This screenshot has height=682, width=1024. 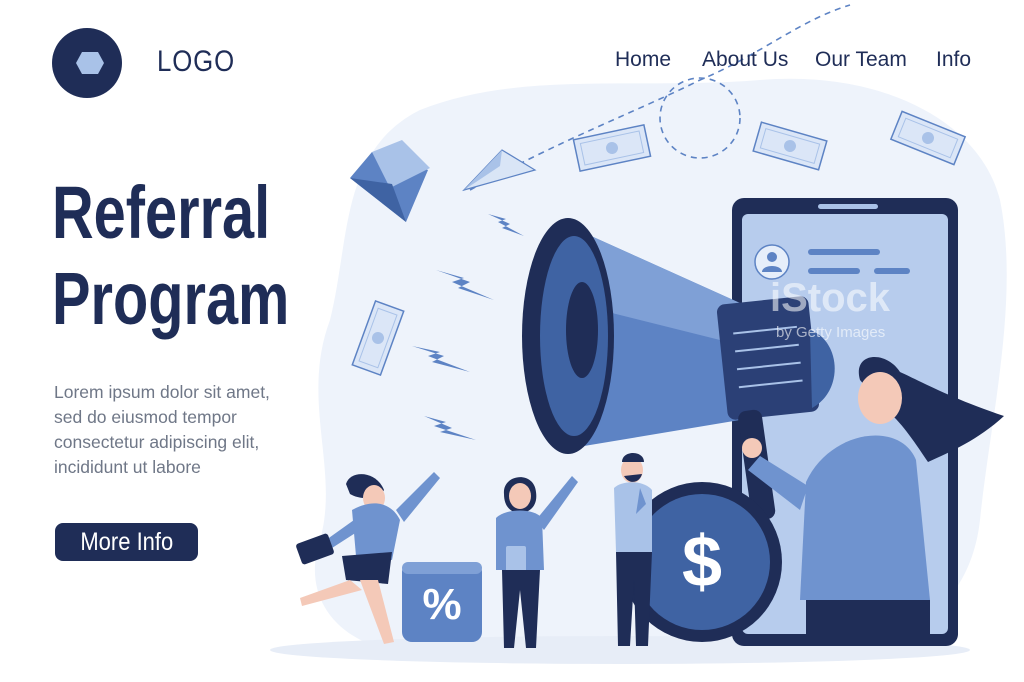 What do you see at coordinates (196, 62) in the screenshot?
I see `logo-label: LOGO` at bounding box center [196, 62].